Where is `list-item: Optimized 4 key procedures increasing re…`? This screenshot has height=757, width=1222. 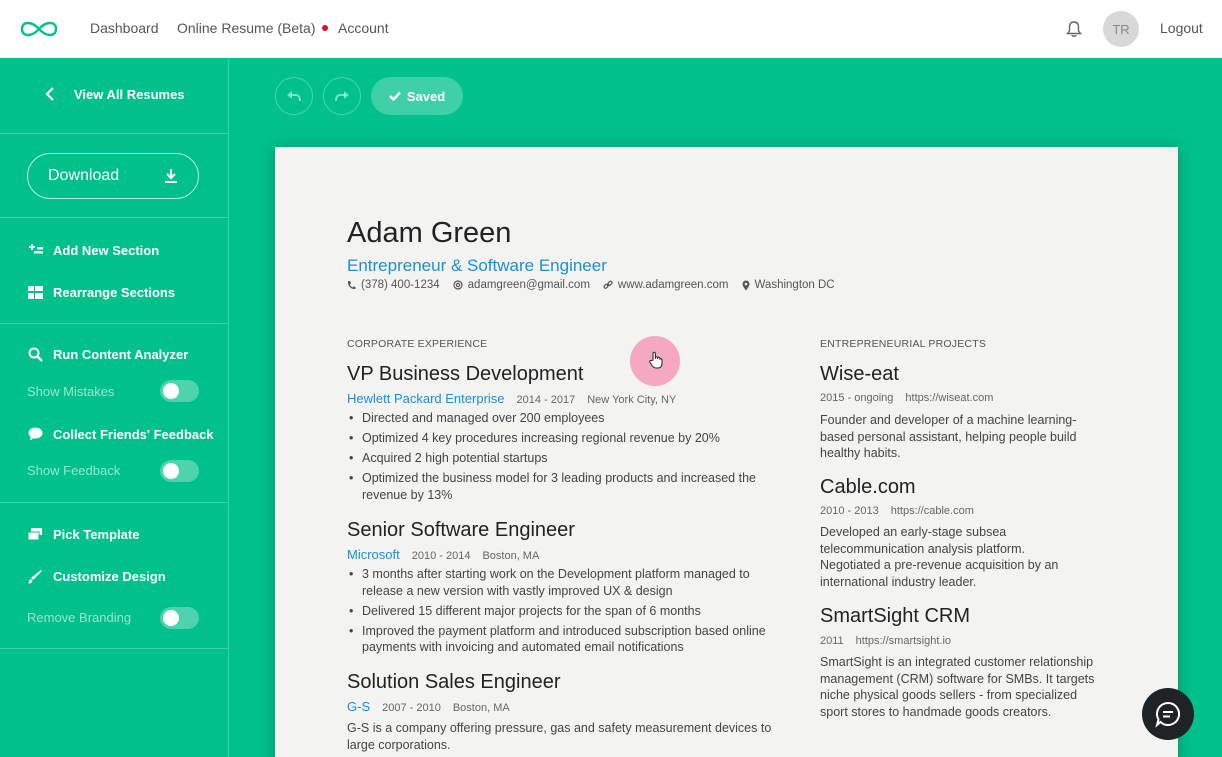 list-item: Optimized 4 key procedures increasing re… is located at coordinates (559, 438).